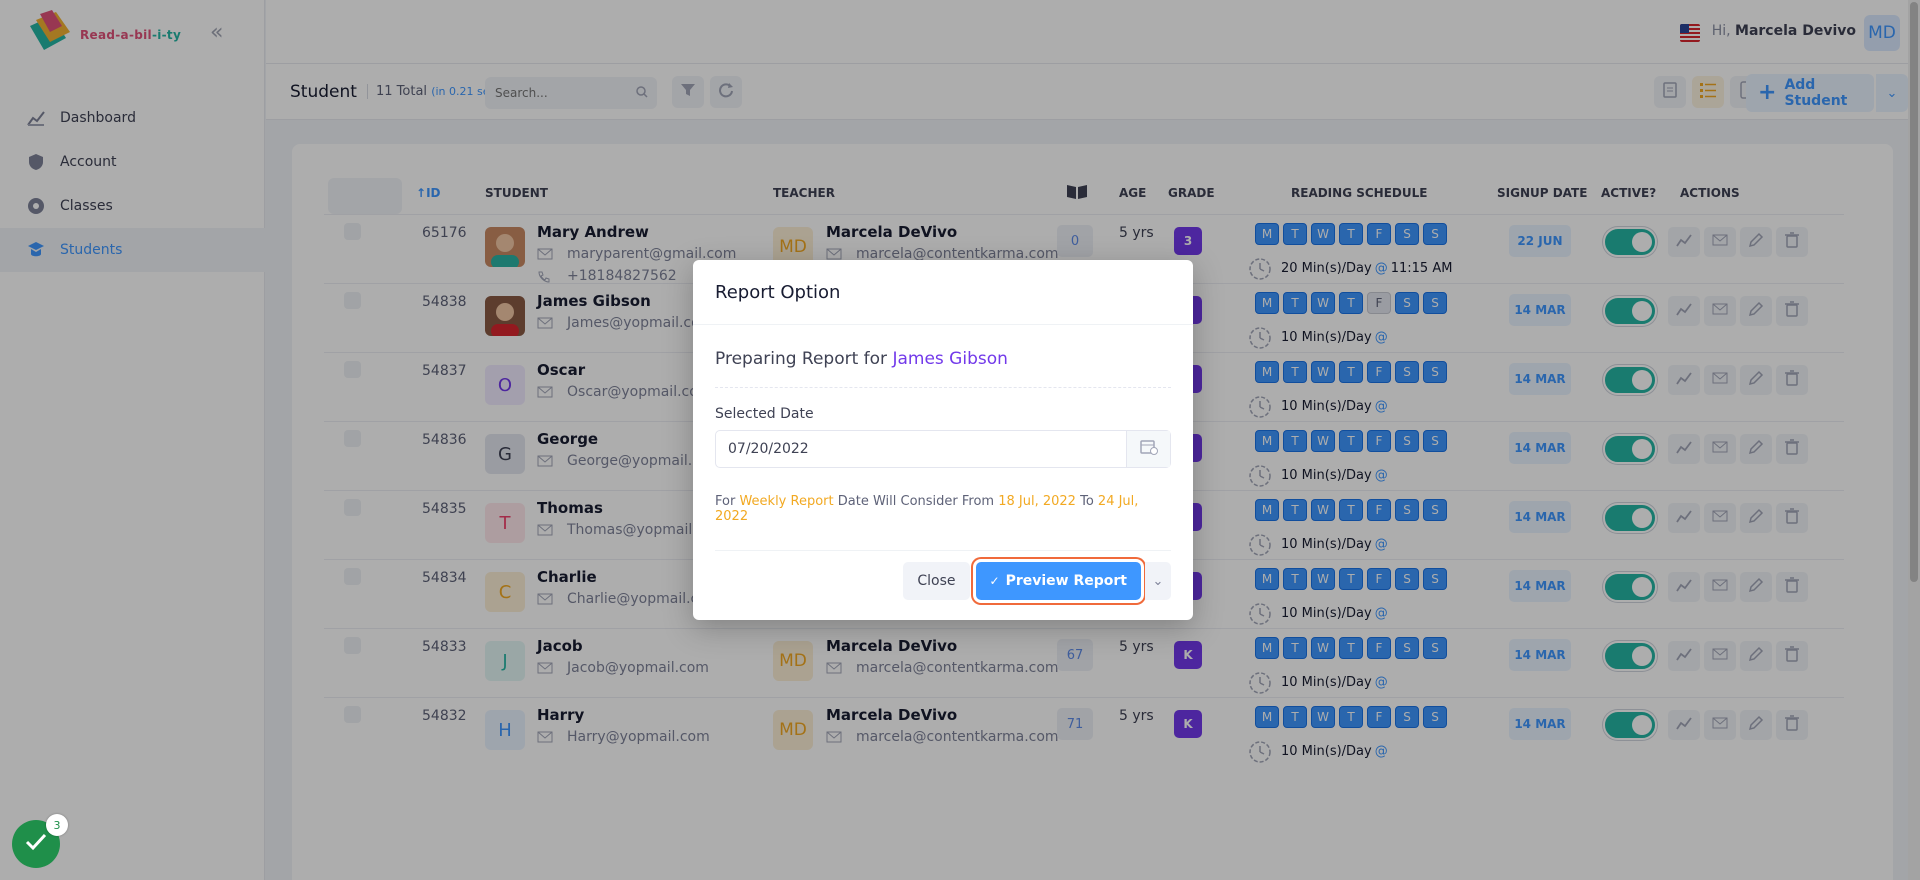  What do you see at coordinates (936, 581) in the screenshot?
I see `close-button: Close` at bounding box center [936, 581].